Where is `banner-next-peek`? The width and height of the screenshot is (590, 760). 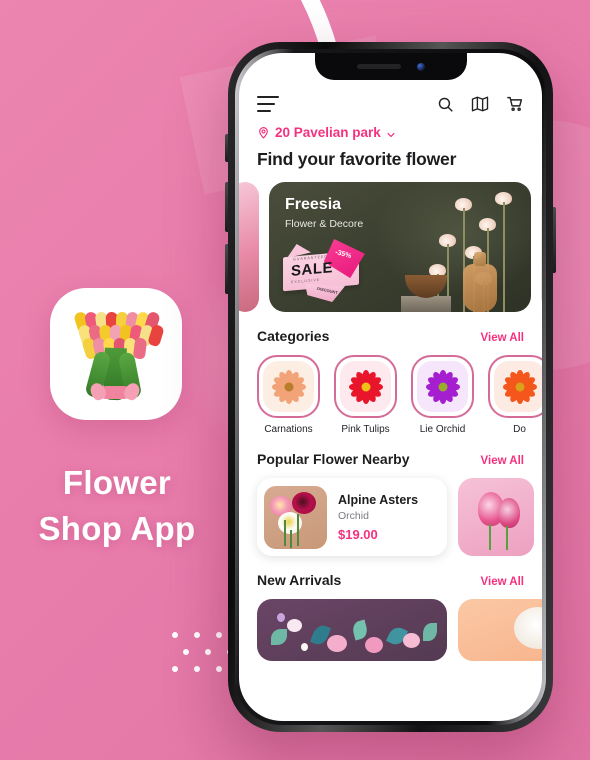 banner-next-peek is located at coordinates (541, 247).